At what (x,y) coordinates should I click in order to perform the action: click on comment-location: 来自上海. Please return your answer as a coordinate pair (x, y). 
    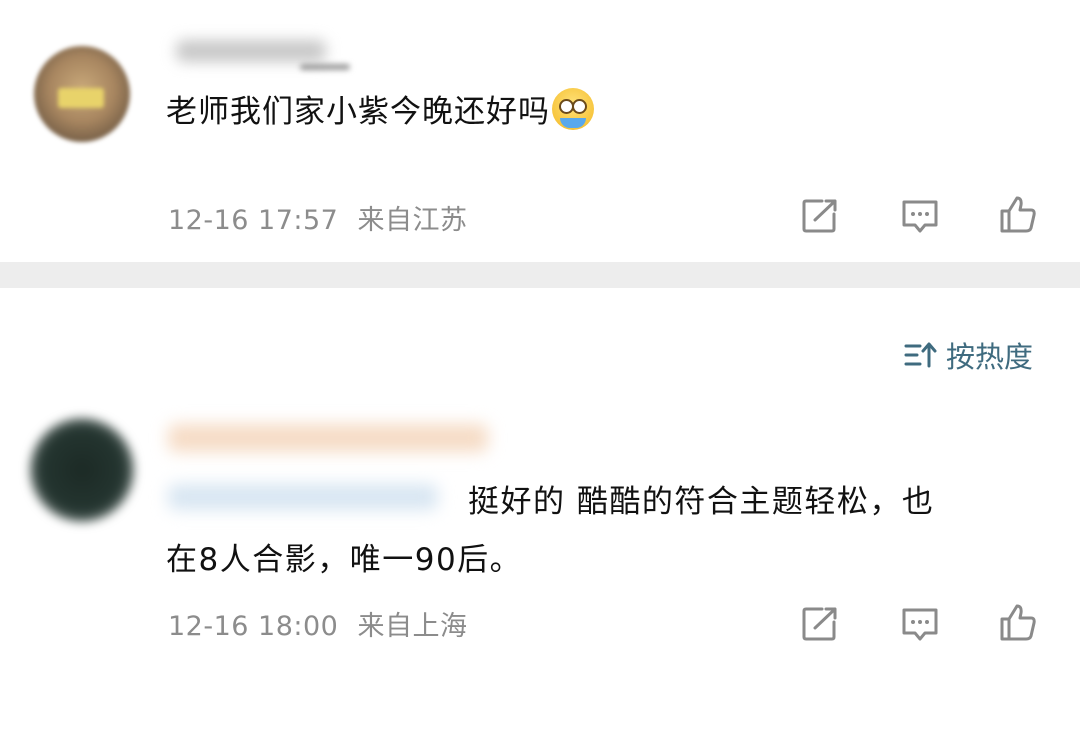
    Looking at the image, I should click on (412, 626).